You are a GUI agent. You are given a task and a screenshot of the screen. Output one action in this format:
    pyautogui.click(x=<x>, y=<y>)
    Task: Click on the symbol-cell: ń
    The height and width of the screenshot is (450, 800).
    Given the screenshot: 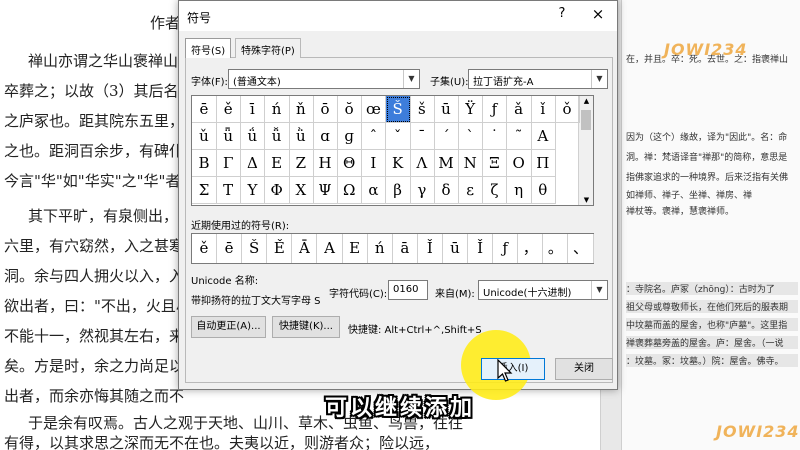 What is the action you would take?
    pyautogui.click(x=277, y=109)
    